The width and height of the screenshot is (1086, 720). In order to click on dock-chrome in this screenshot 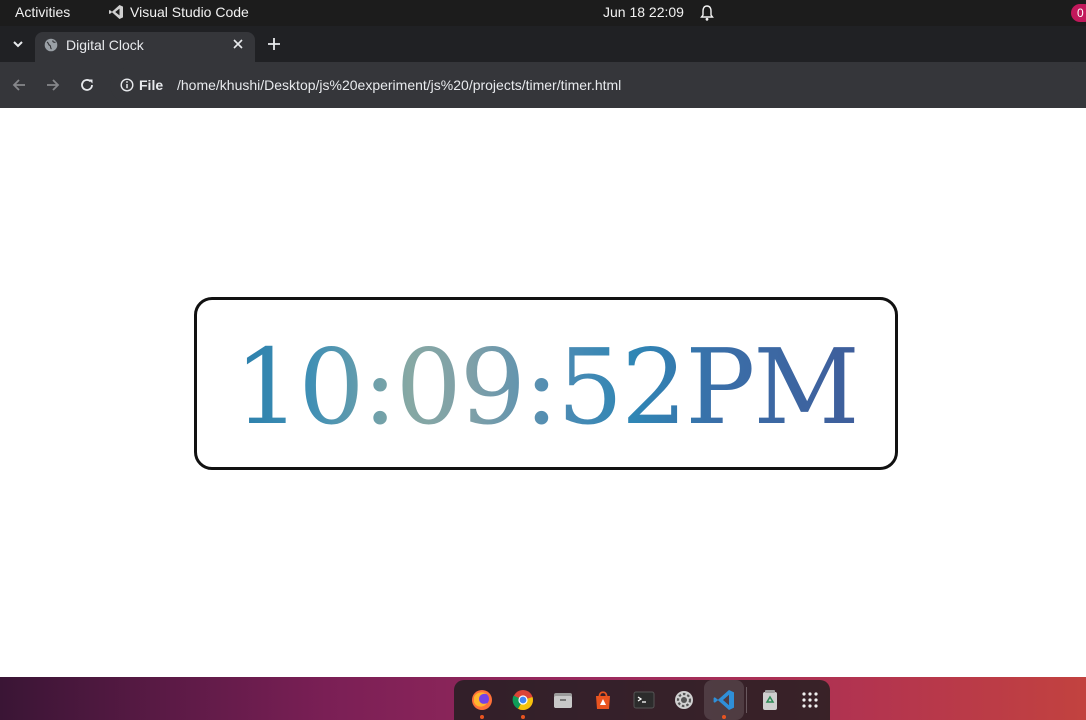, I will do `click(522, 700)`.